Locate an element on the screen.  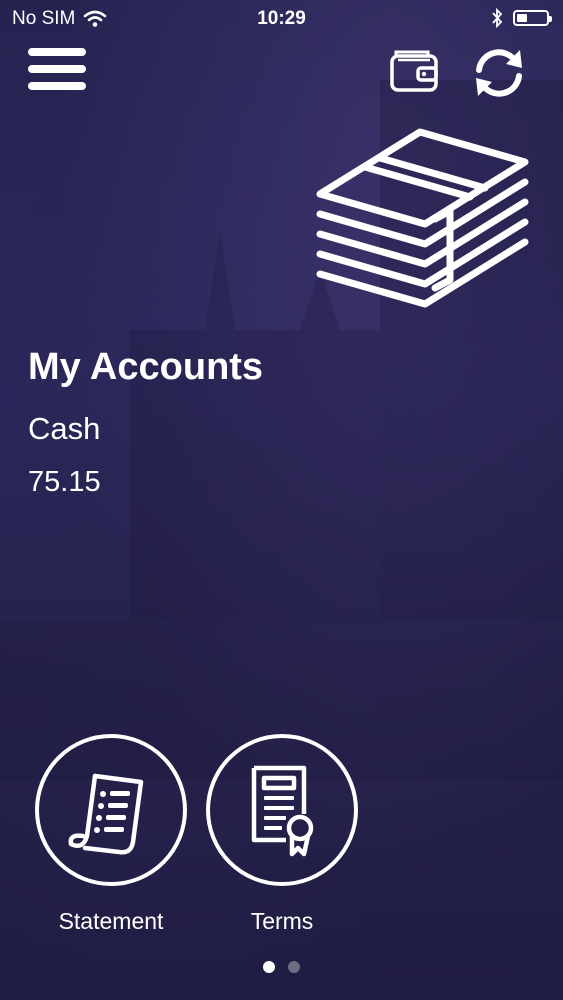
status-time: 10:29 is located at coordinates (281, 18).